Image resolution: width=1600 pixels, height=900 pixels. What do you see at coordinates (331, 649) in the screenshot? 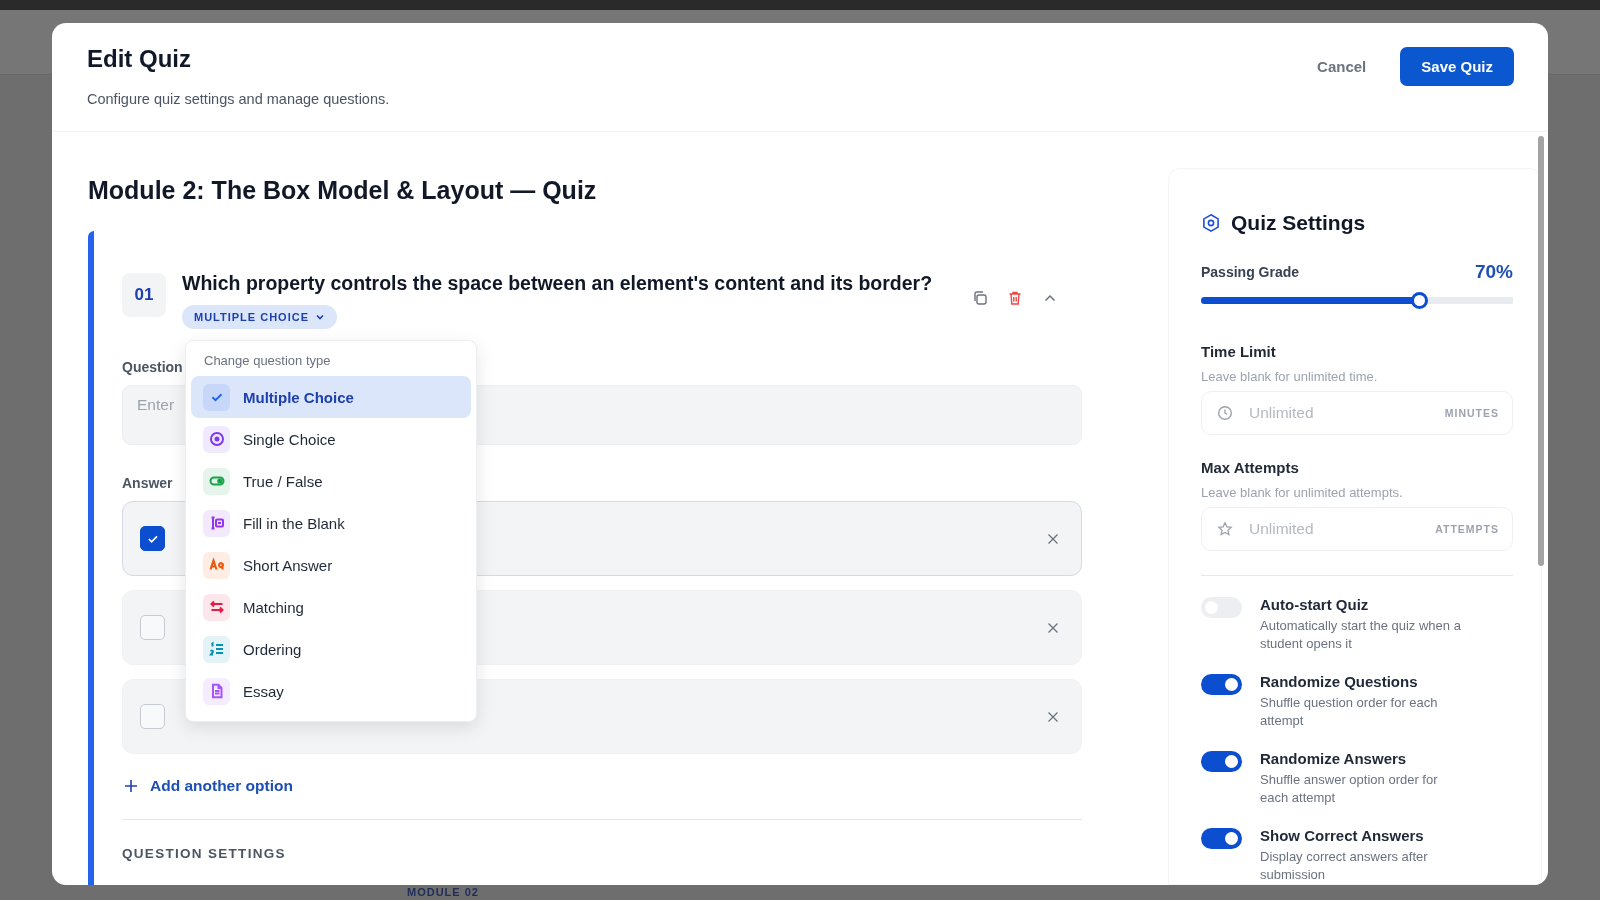
I see `menu-item: Ordering` at bounding box center [331, 649].